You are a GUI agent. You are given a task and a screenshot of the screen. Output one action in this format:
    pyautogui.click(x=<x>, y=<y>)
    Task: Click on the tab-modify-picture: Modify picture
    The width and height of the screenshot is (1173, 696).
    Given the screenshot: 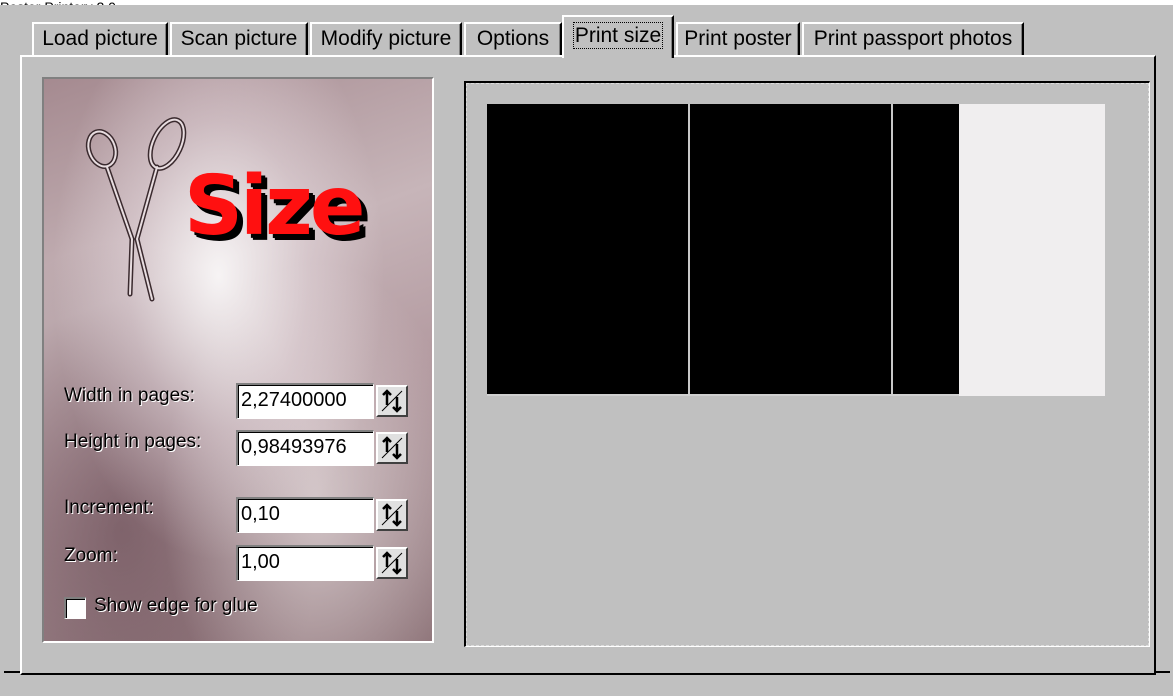 What is the action you would take?
    pyautogui.click(x=386, y=38)
    